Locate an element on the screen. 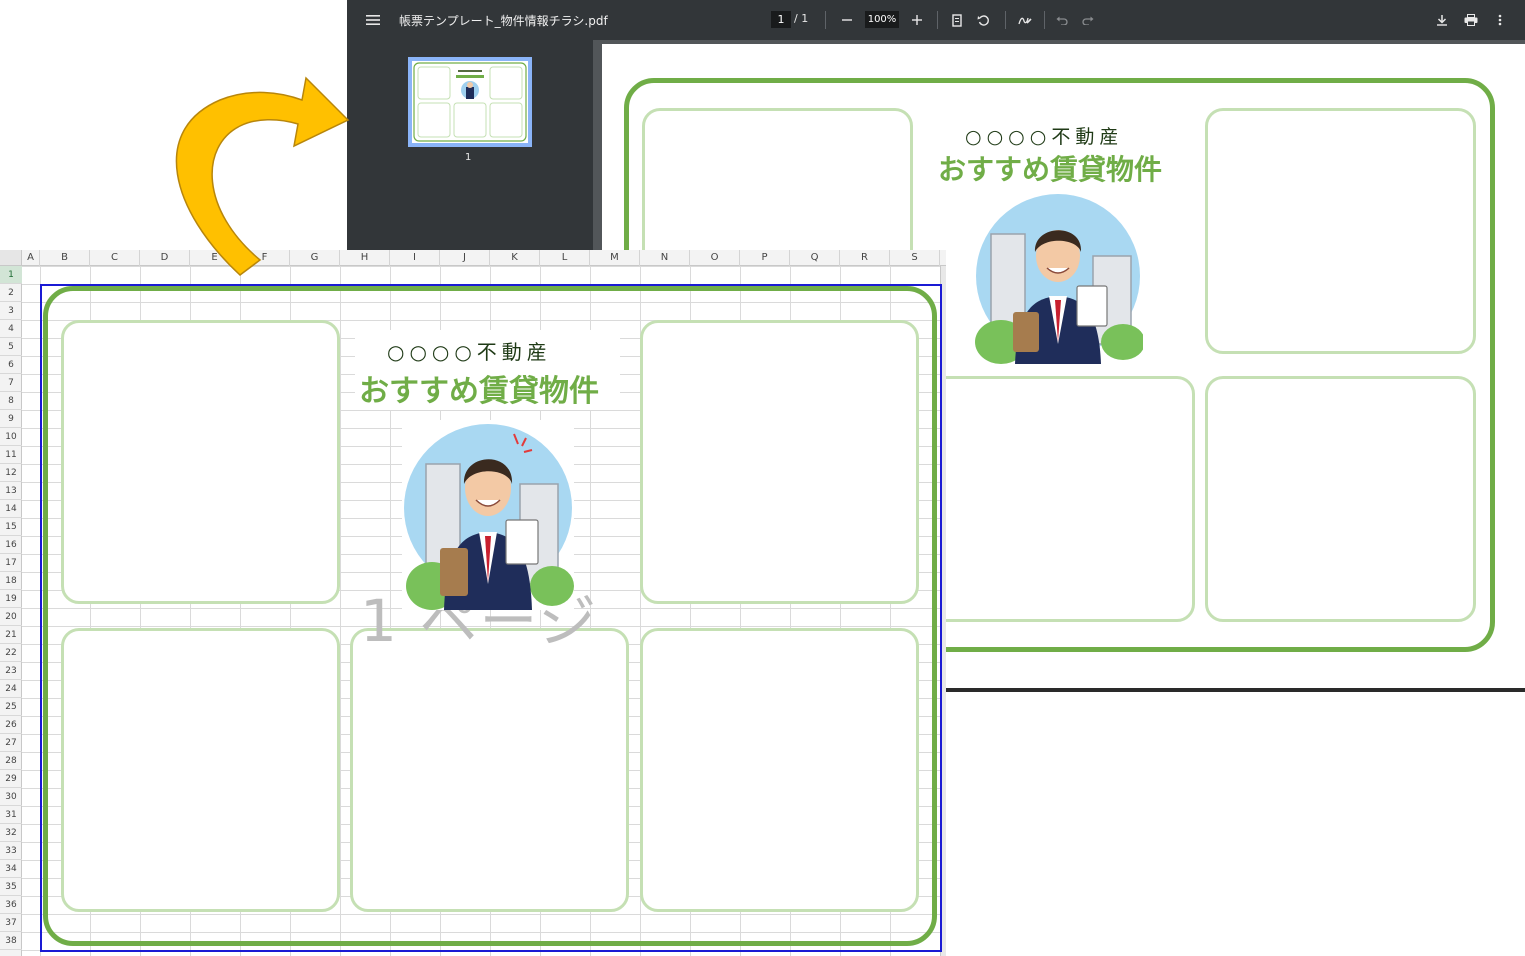 This screenshot has width=1525, height=956. page-thumbnail is located at coordinates (470, 102).